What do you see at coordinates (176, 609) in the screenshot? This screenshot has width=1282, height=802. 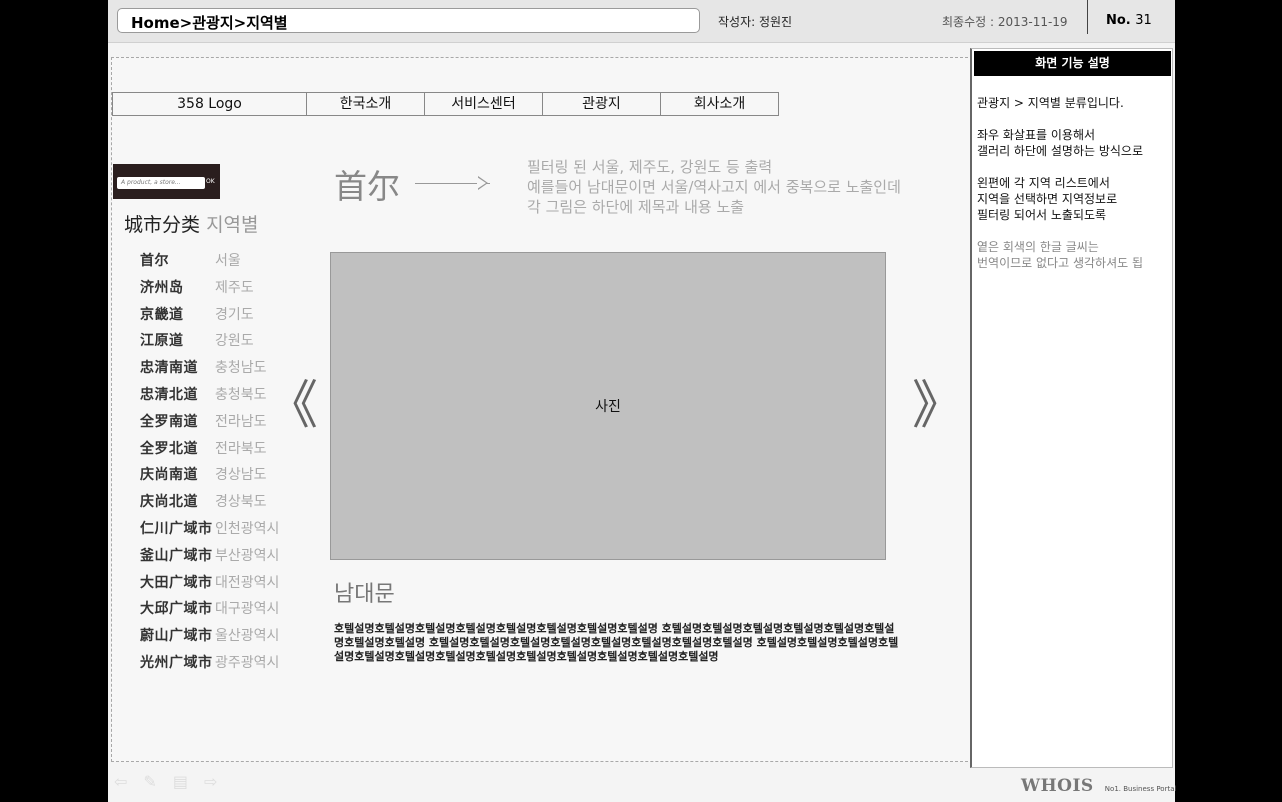 I see `region-name-zh: 大邱广域市` at bounding box center [176, 609].